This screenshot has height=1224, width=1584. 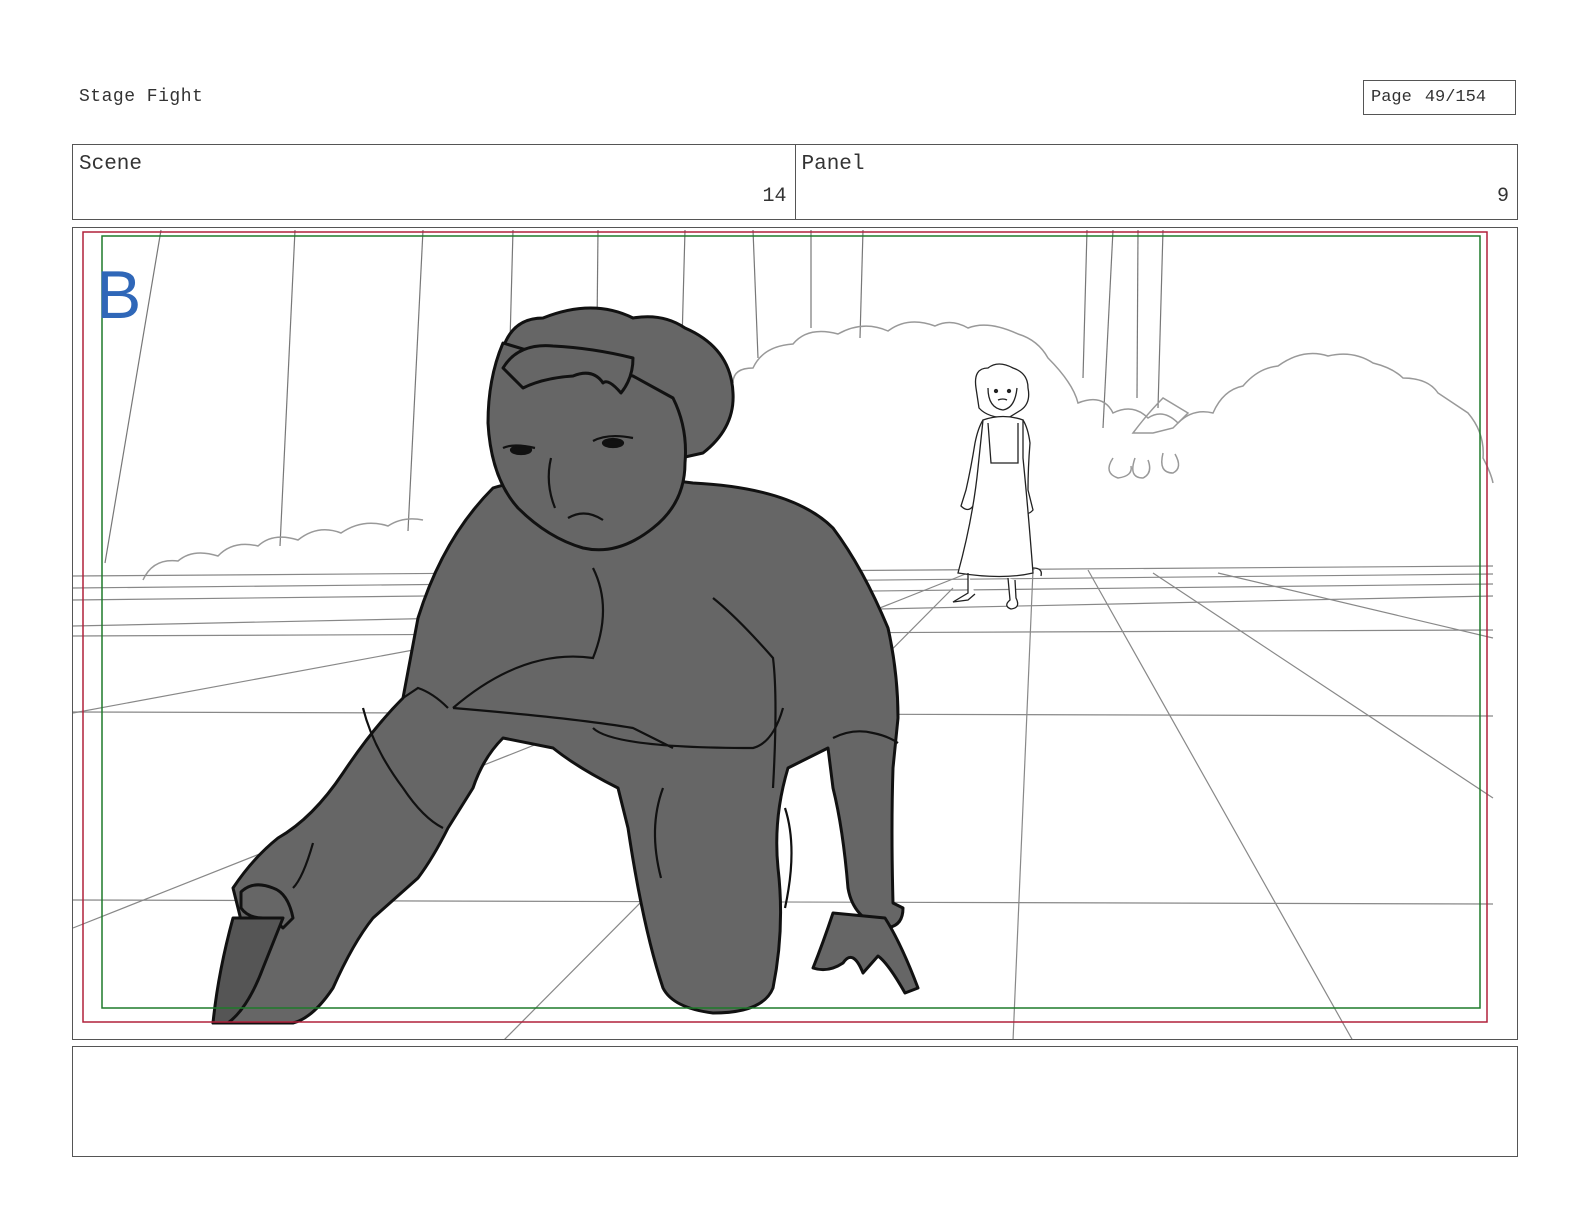 I want to click on panel-number: 9, so click(x=1502, y=196).